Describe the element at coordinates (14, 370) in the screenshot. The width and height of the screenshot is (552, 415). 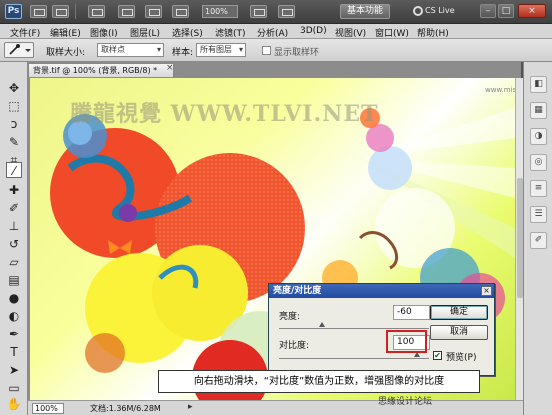
I see `path-select-tool-icon: ➤` at that location.